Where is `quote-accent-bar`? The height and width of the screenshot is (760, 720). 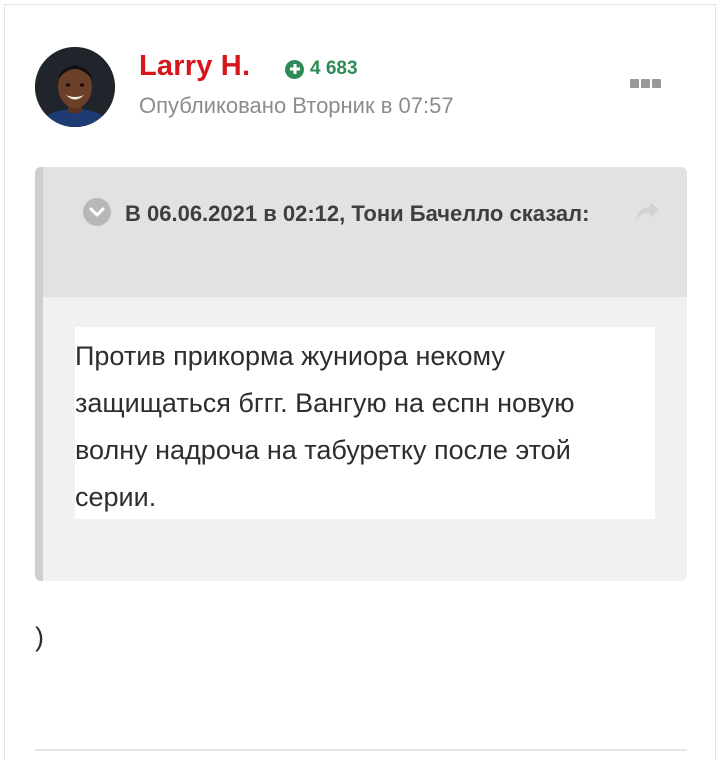
quote-accent-bar is located at coordinates (39, 374).